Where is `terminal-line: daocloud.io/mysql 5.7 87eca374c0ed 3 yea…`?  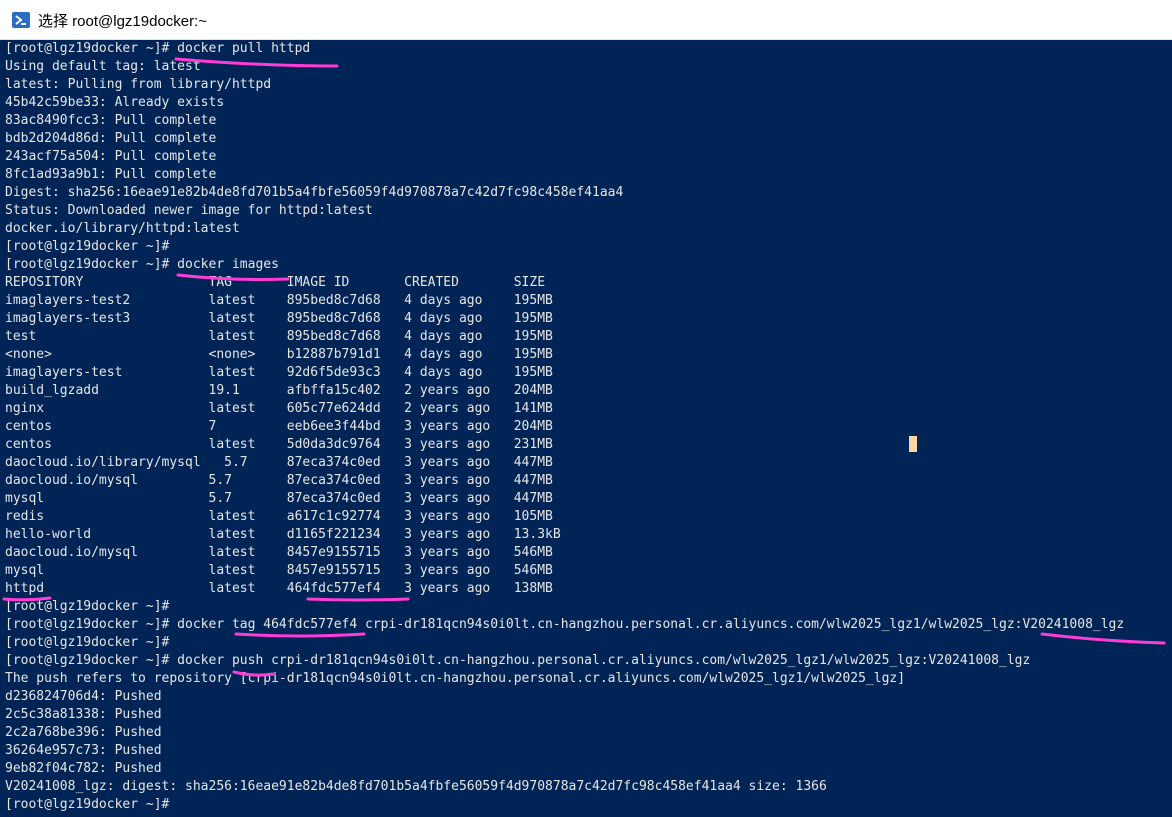 terminal-line: daocloud.io/mysql 5.7 87eca374c0ed 3 yea… is located at coordinates (279, 480).